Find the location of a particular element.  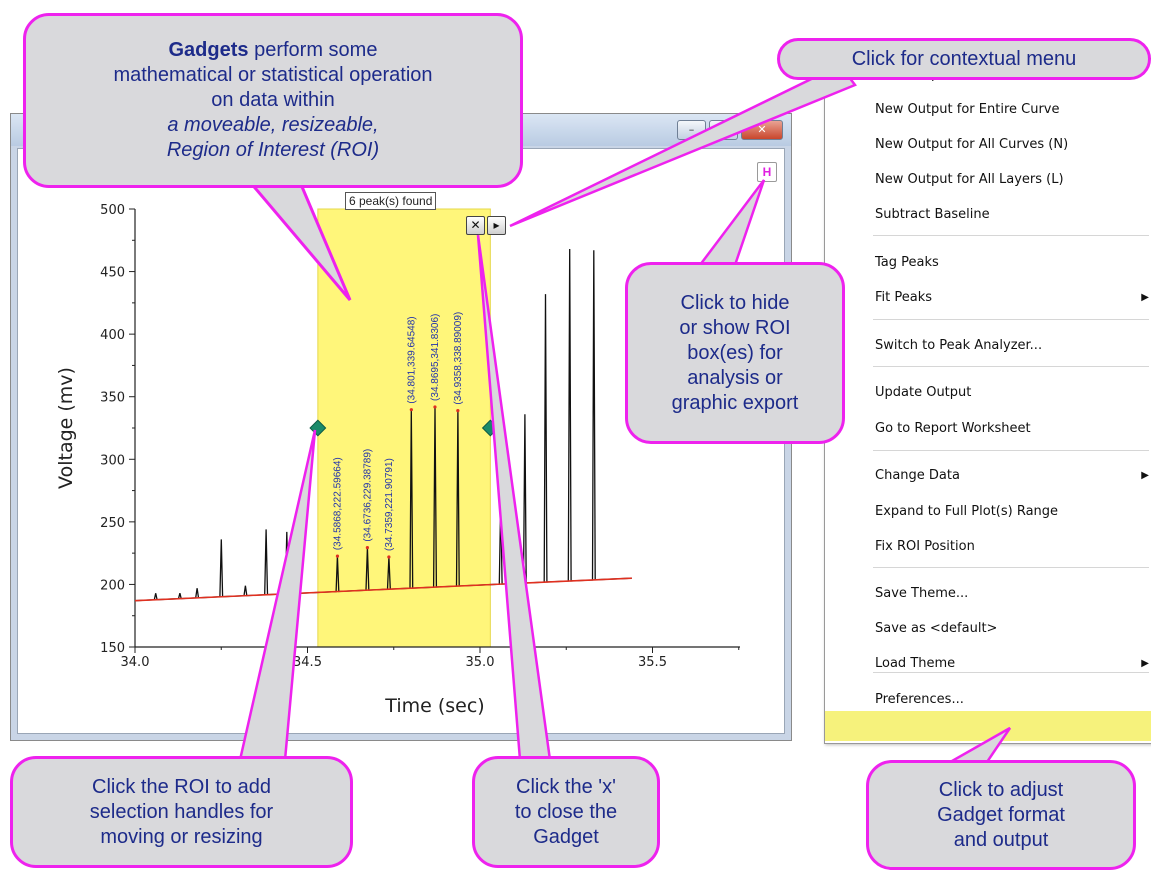

close-gadget-callout: Click the 'x' to close the Gadget is located at coordinates (566, 812).